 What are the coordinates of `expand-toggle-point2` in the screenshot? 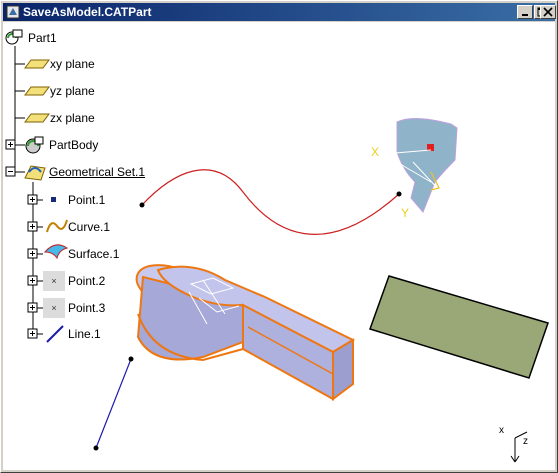 It's located at (32, 280).